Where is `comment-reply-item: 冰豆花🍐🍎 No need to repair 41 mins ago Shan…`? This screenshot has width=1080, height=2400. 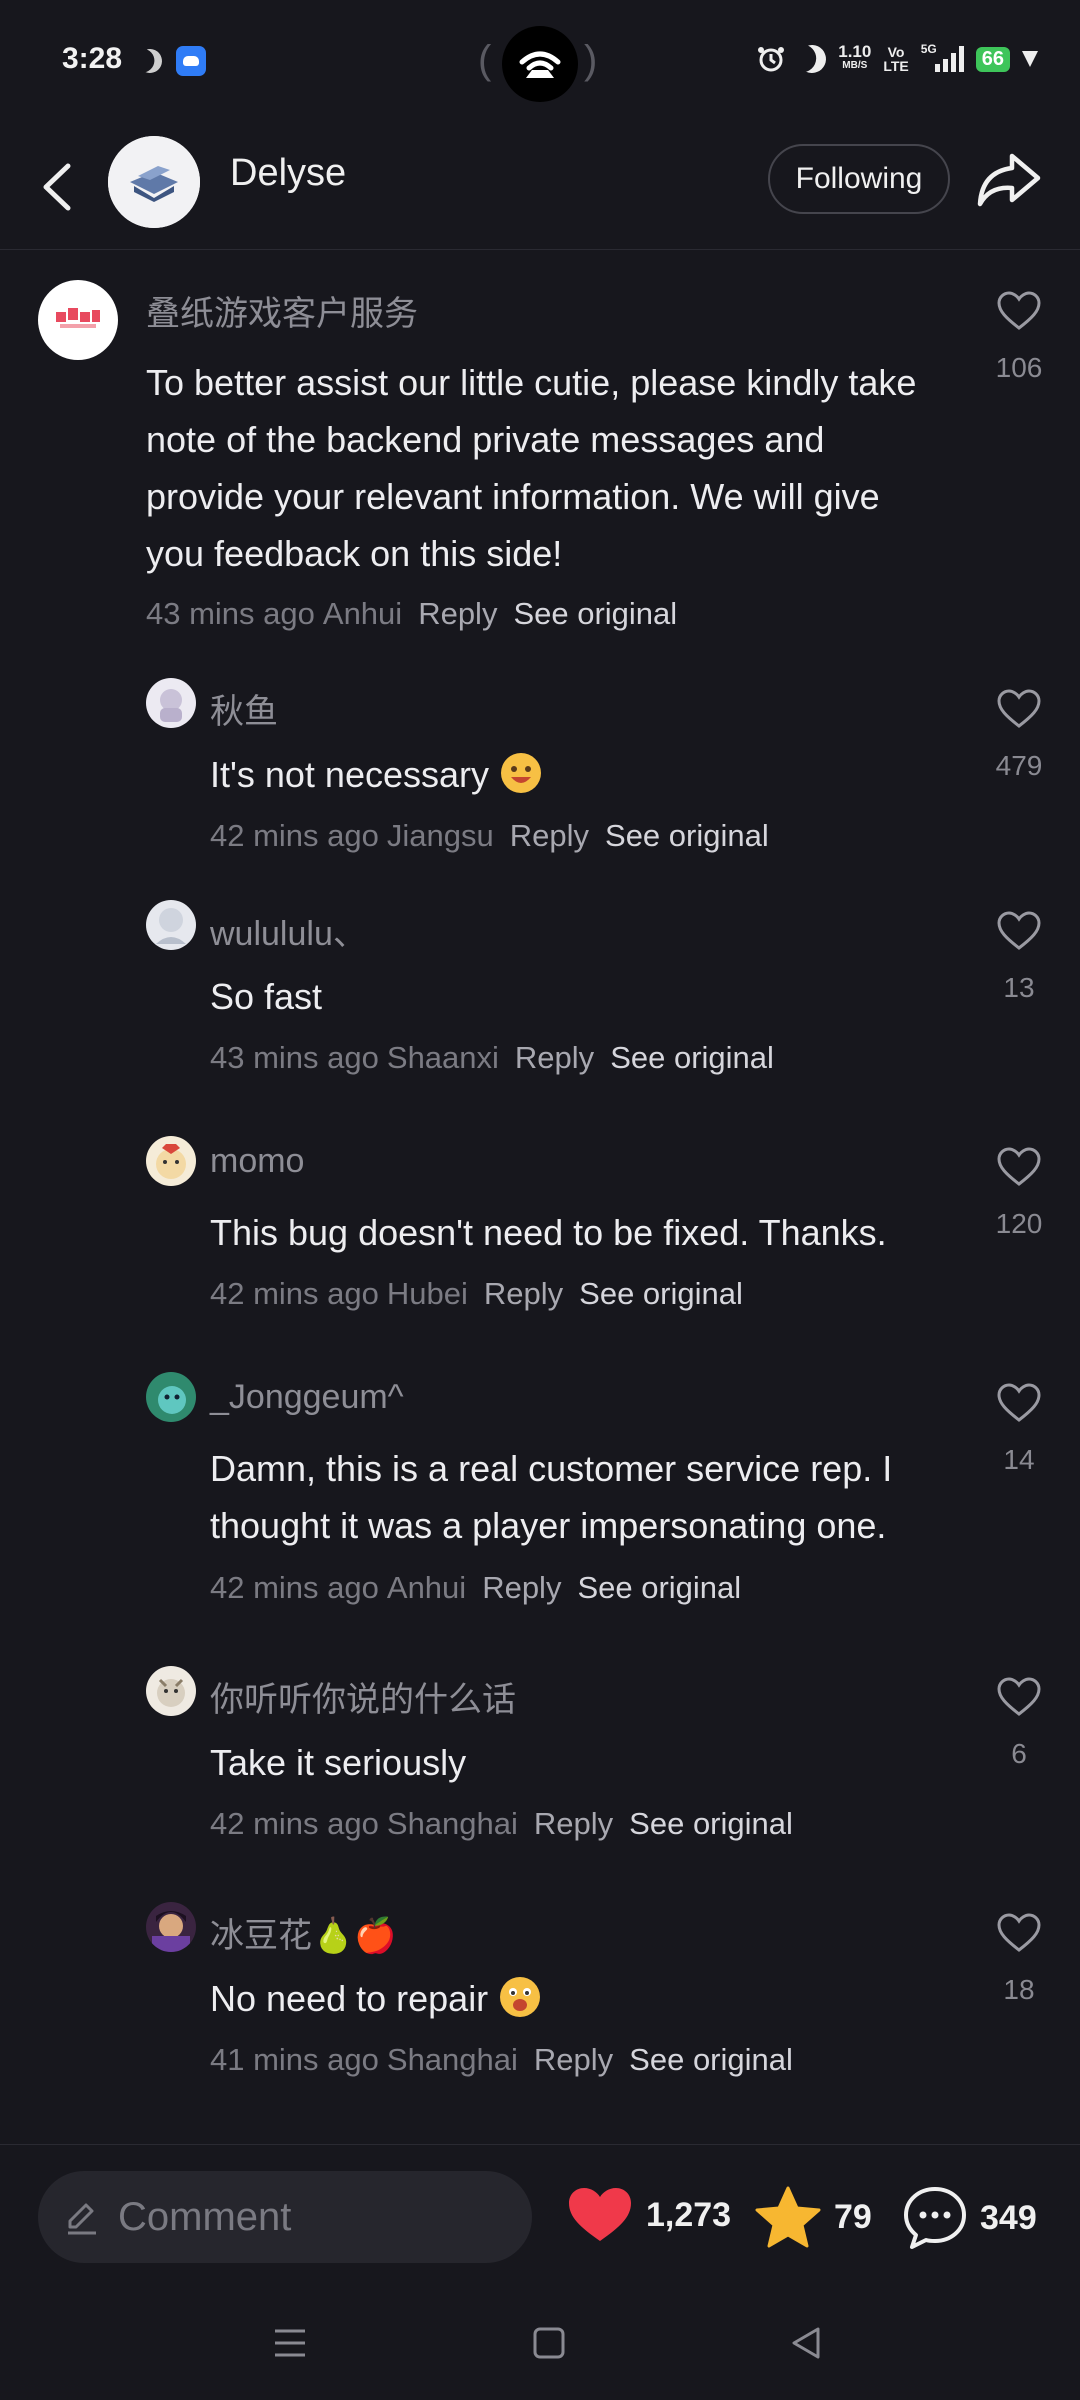
comment-reply-item: 冰豆花🍐🍎 No need to repair 41 mins ago Shan… is located at coordinates (540, 1992).